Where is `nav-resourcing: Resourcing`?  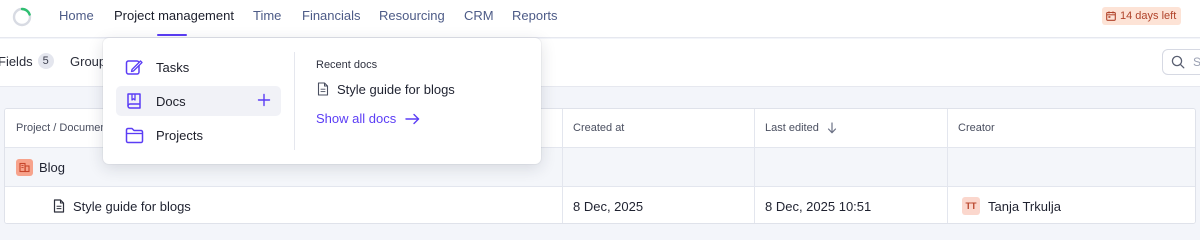 nav-resourcing: Resourcing is located at coordinates (412, 18).